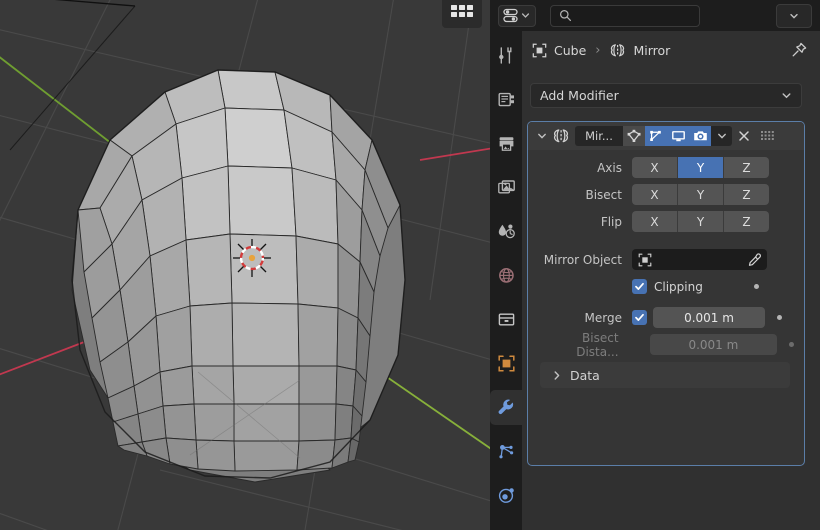 The image size is (820, 530). Describe the element at coordinates (756, 286) in the screenshot. I see `clipping-animate-dot` at that location.